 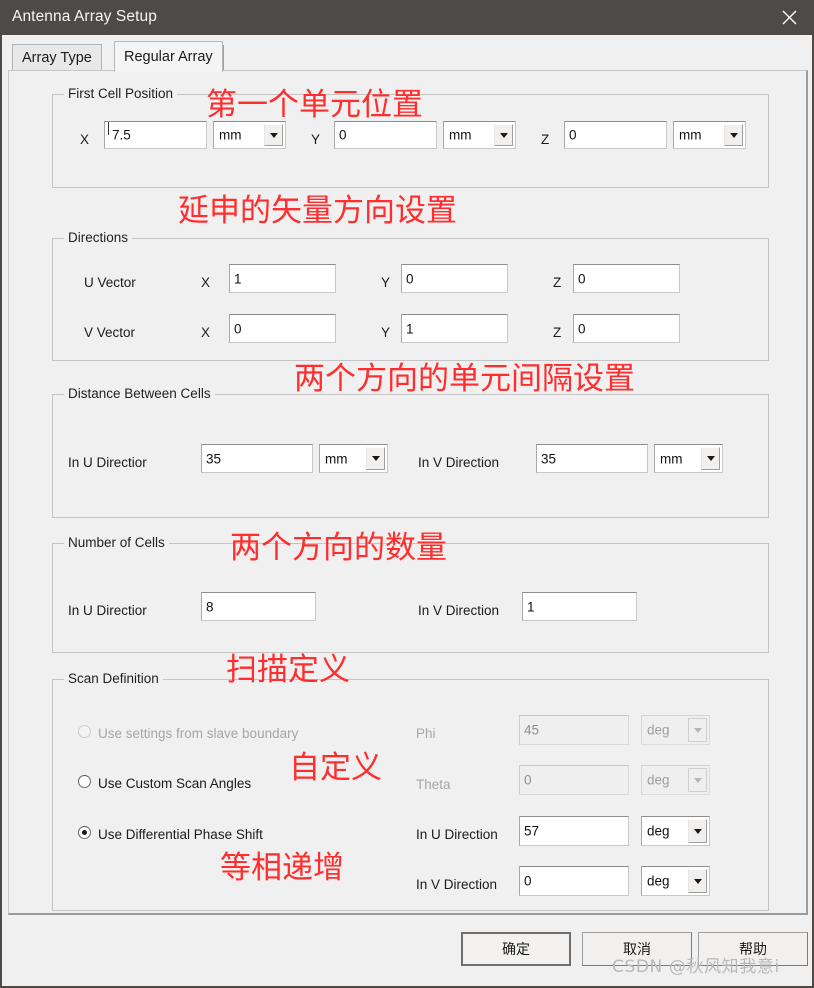 I want to click on phi-label: Phi, so click(x=426, y=733).